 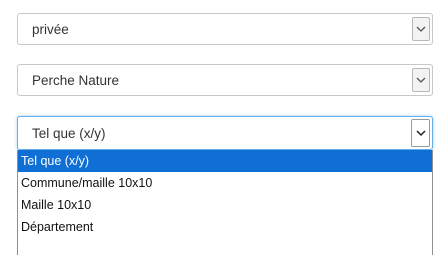 What do you see at coordinates (225, 133) in the screenshot?
I see `precision-select: Tel que (x/y)` at bounding box center [225, 133].